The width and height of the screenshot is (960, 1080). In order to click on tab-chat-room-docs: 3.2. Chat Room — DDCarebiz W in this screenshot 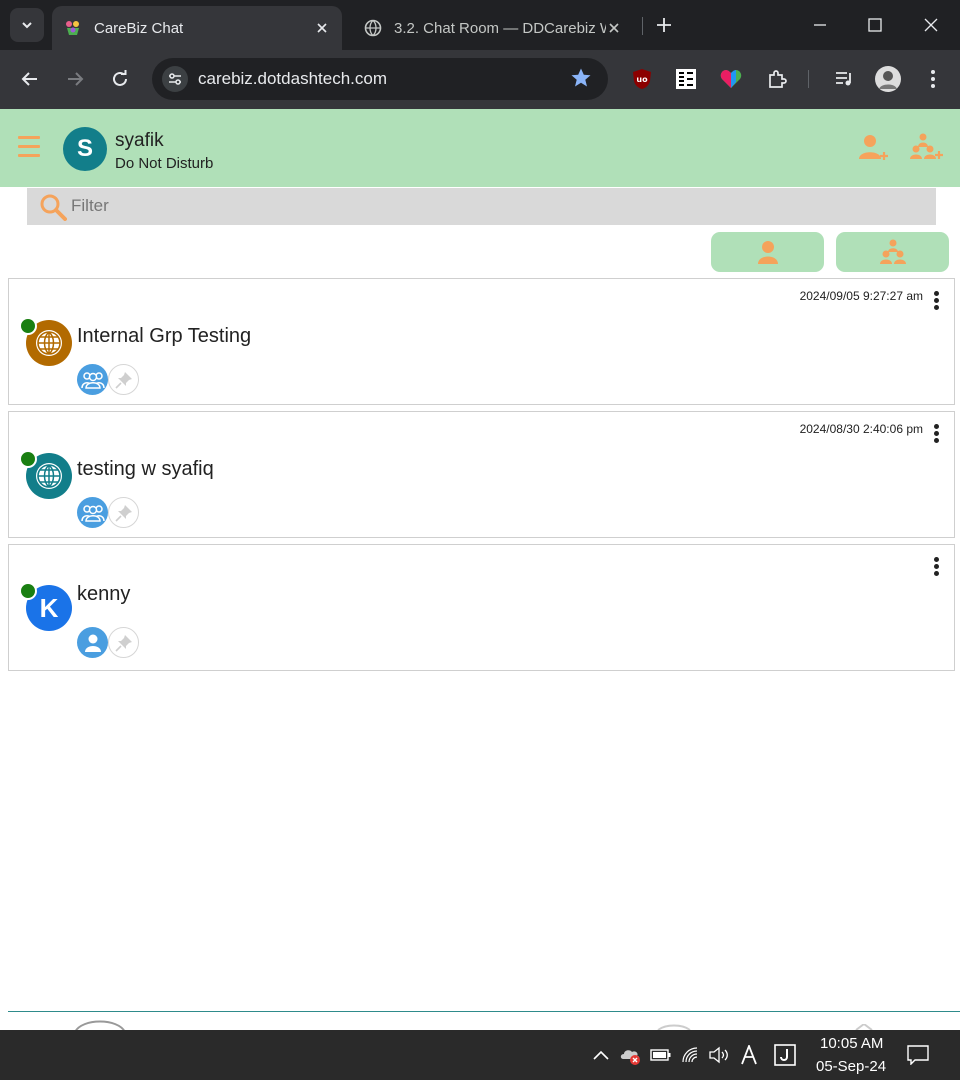, I will do `click(493, 28)`.